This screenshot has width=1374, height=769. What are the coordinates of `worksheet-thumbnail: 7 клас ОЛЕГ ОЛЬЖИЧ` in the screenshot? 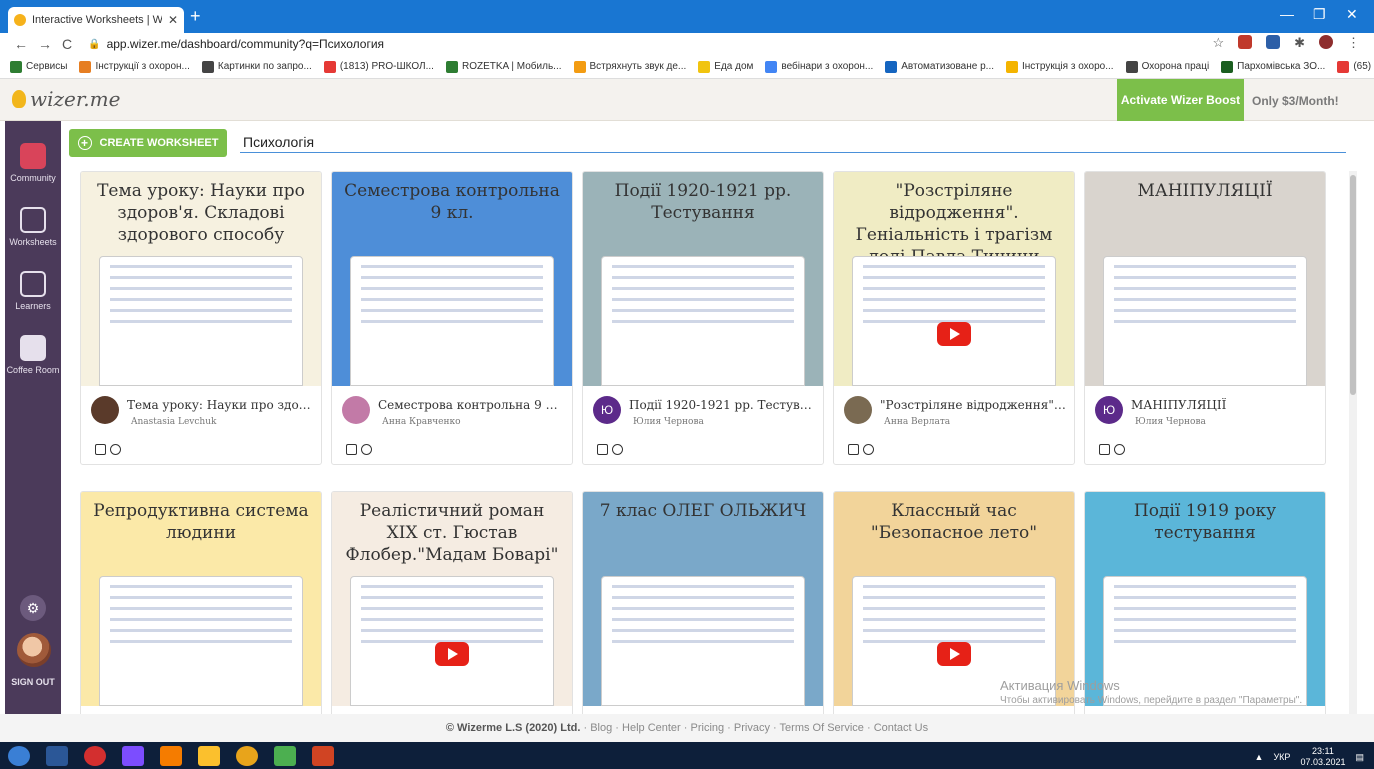 It's located at (703, 599).